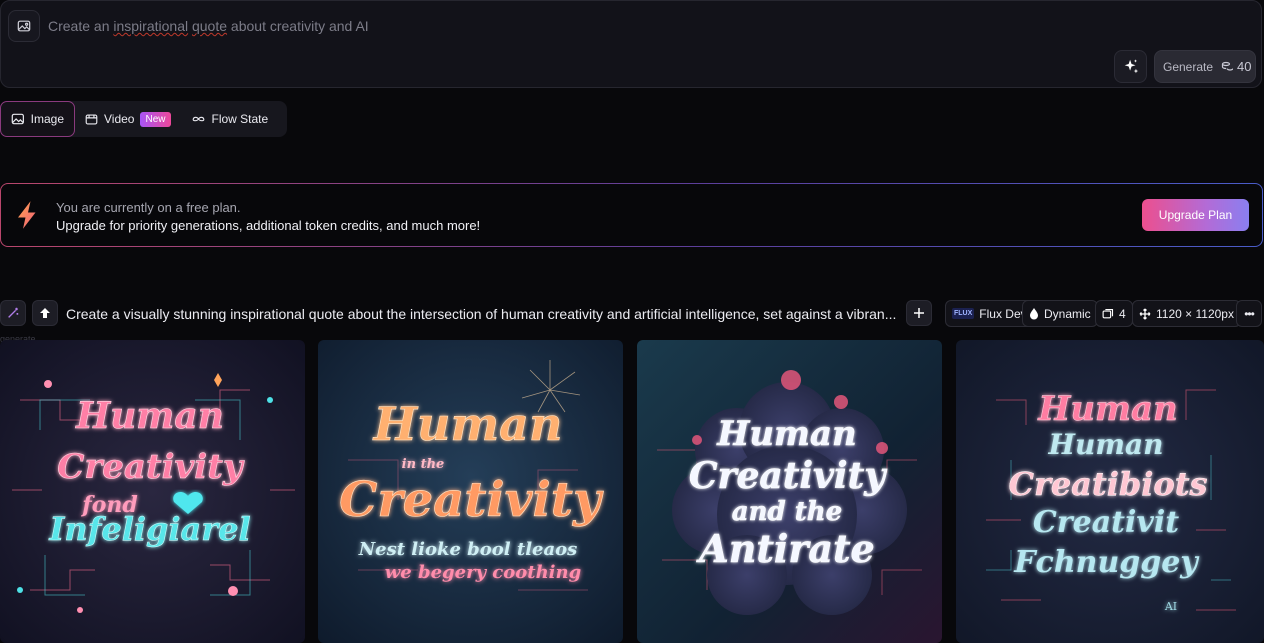 The height and width of the screenshot is (643, 1264). What do you see at coordinates (1034, 313) in the screenshot?
I see `drop-icon` at bounding box center [1034, 313].